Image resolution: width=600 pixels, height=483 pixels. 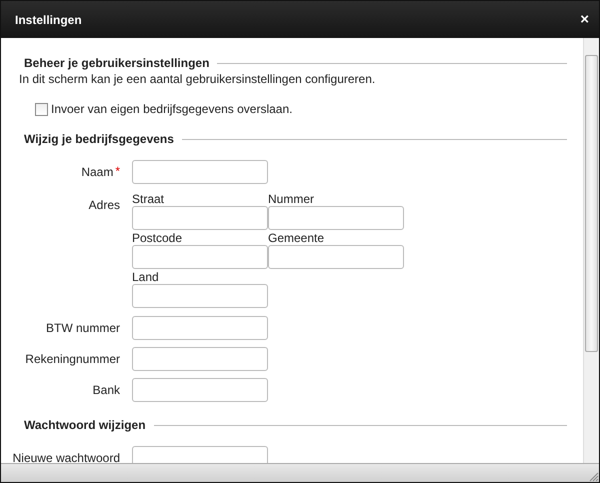 What do you see at coordinates (72, 359) in the screenshot?
I see `field-label: Rekeningnummer` at bounding box center [72, 359].